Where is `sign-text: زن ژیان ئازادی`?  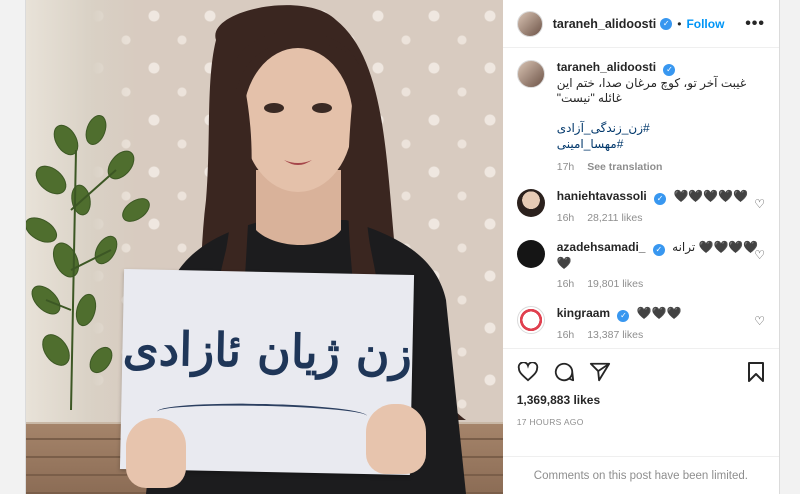 sign-text: زن ژیان ئازادی is located at coordinates (267, 351).